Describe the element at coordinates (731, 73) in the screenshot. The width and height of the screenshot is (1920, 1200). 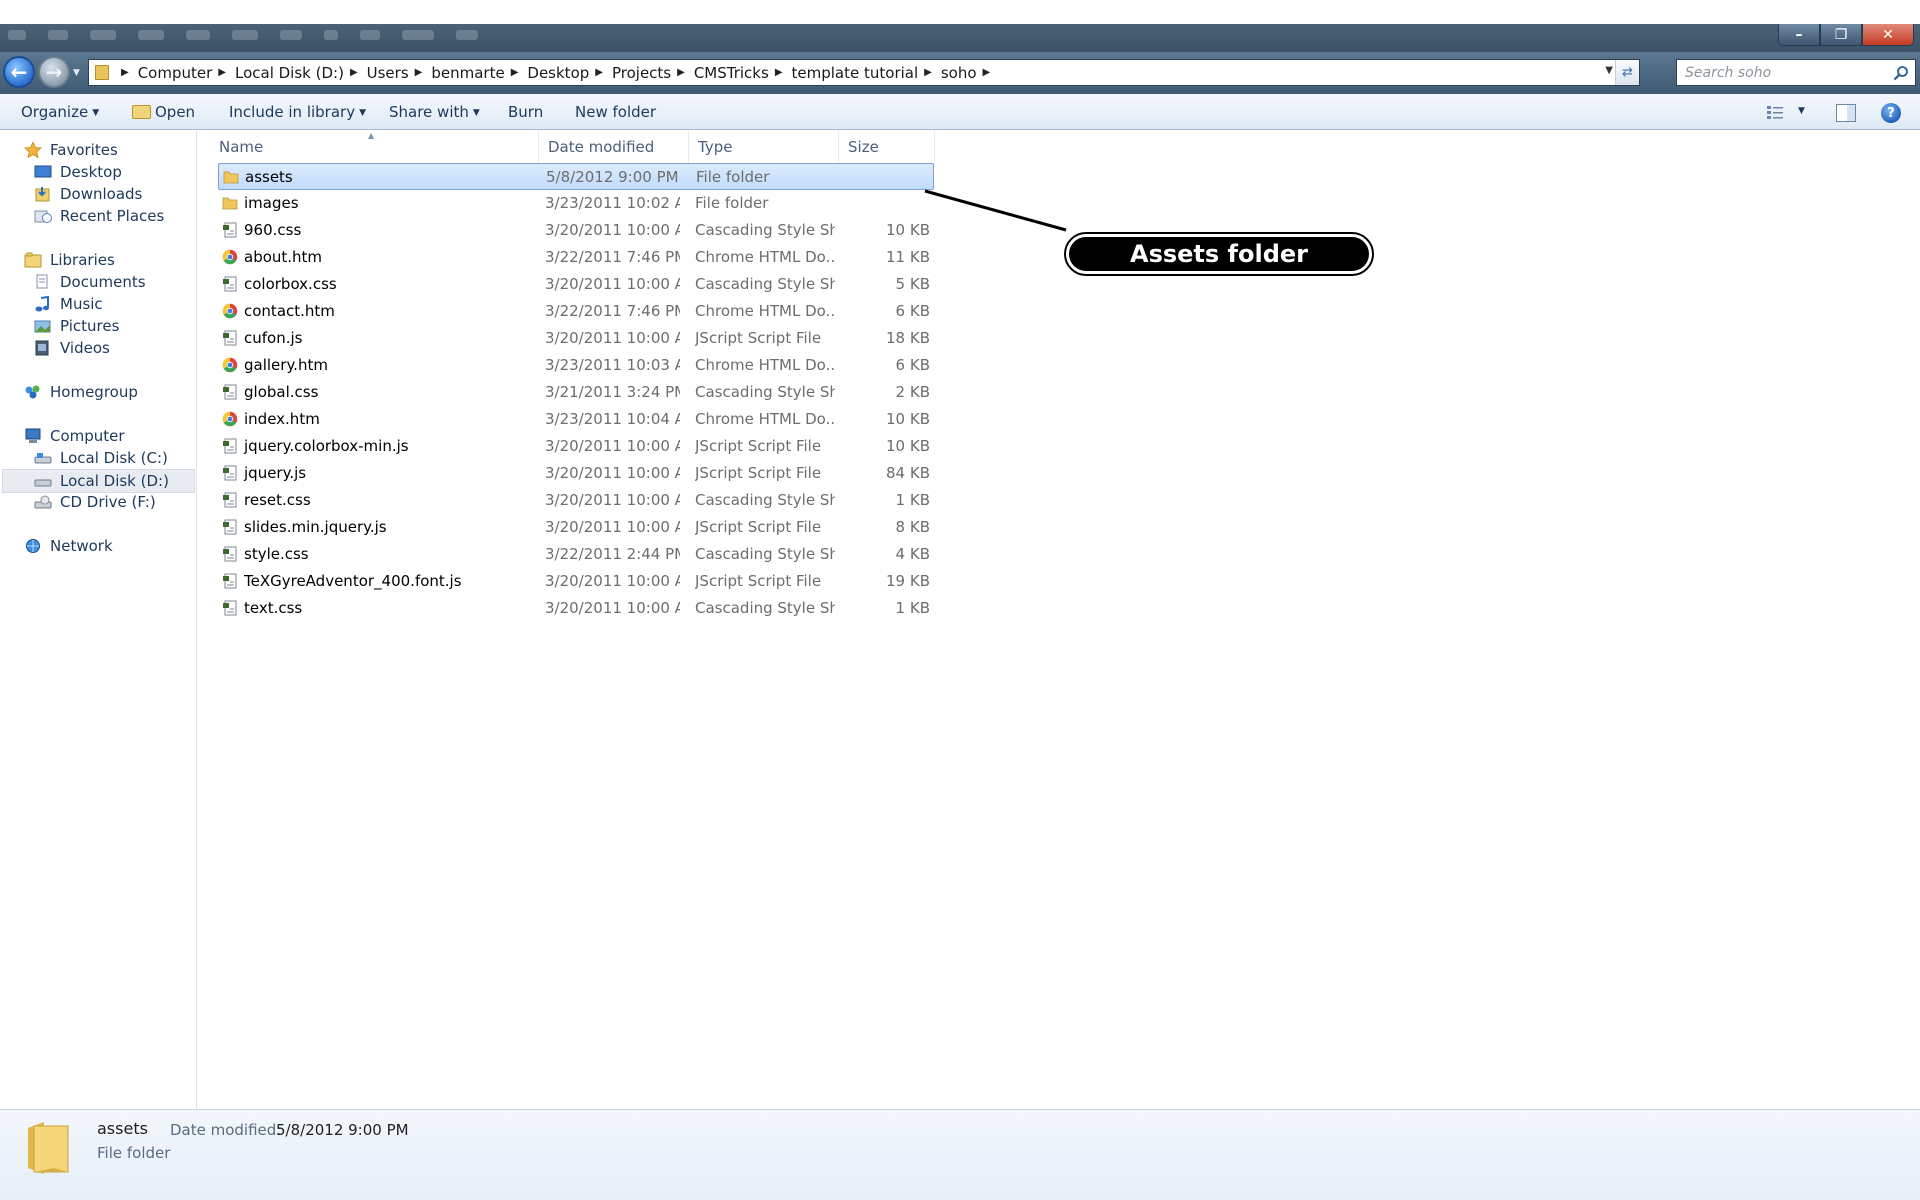
I see `breadcrumb-cmstricks: CMSTricks` at that location.